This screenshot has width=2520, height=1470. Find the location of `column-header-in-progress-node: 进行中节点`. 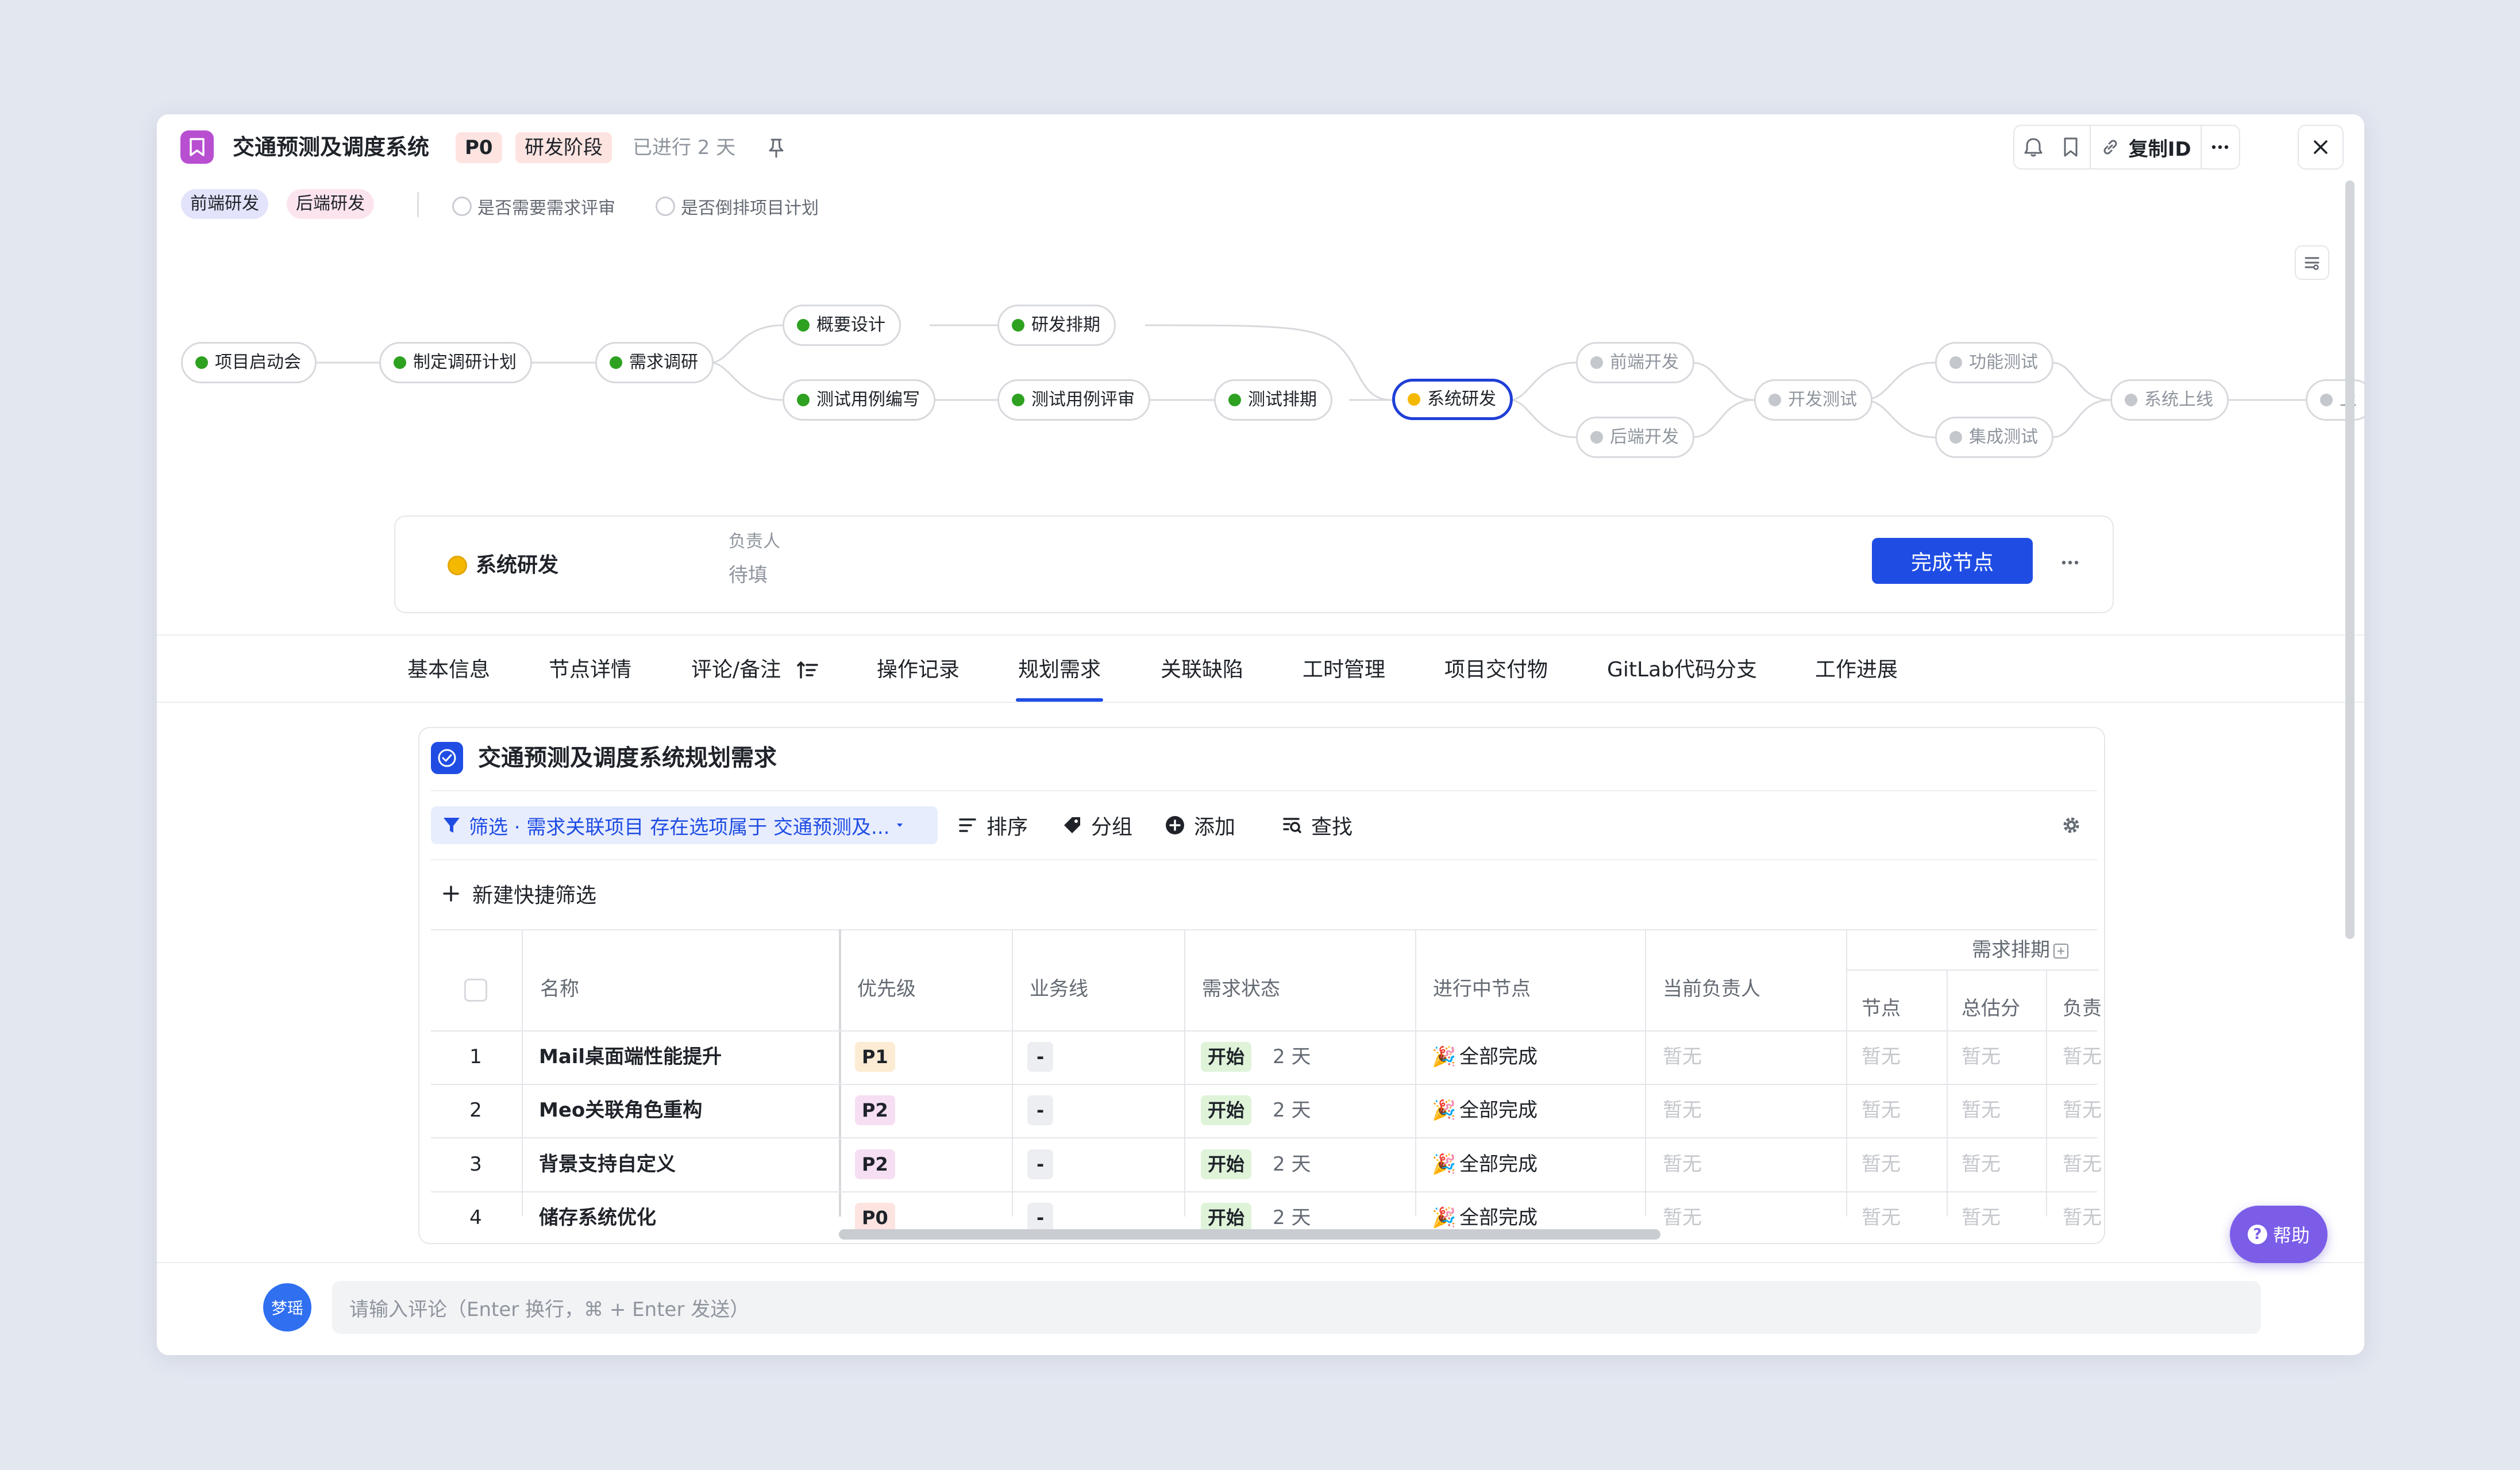

column-header-in-progress-node: 进行中节点 is located at coordinates (1482, 989).